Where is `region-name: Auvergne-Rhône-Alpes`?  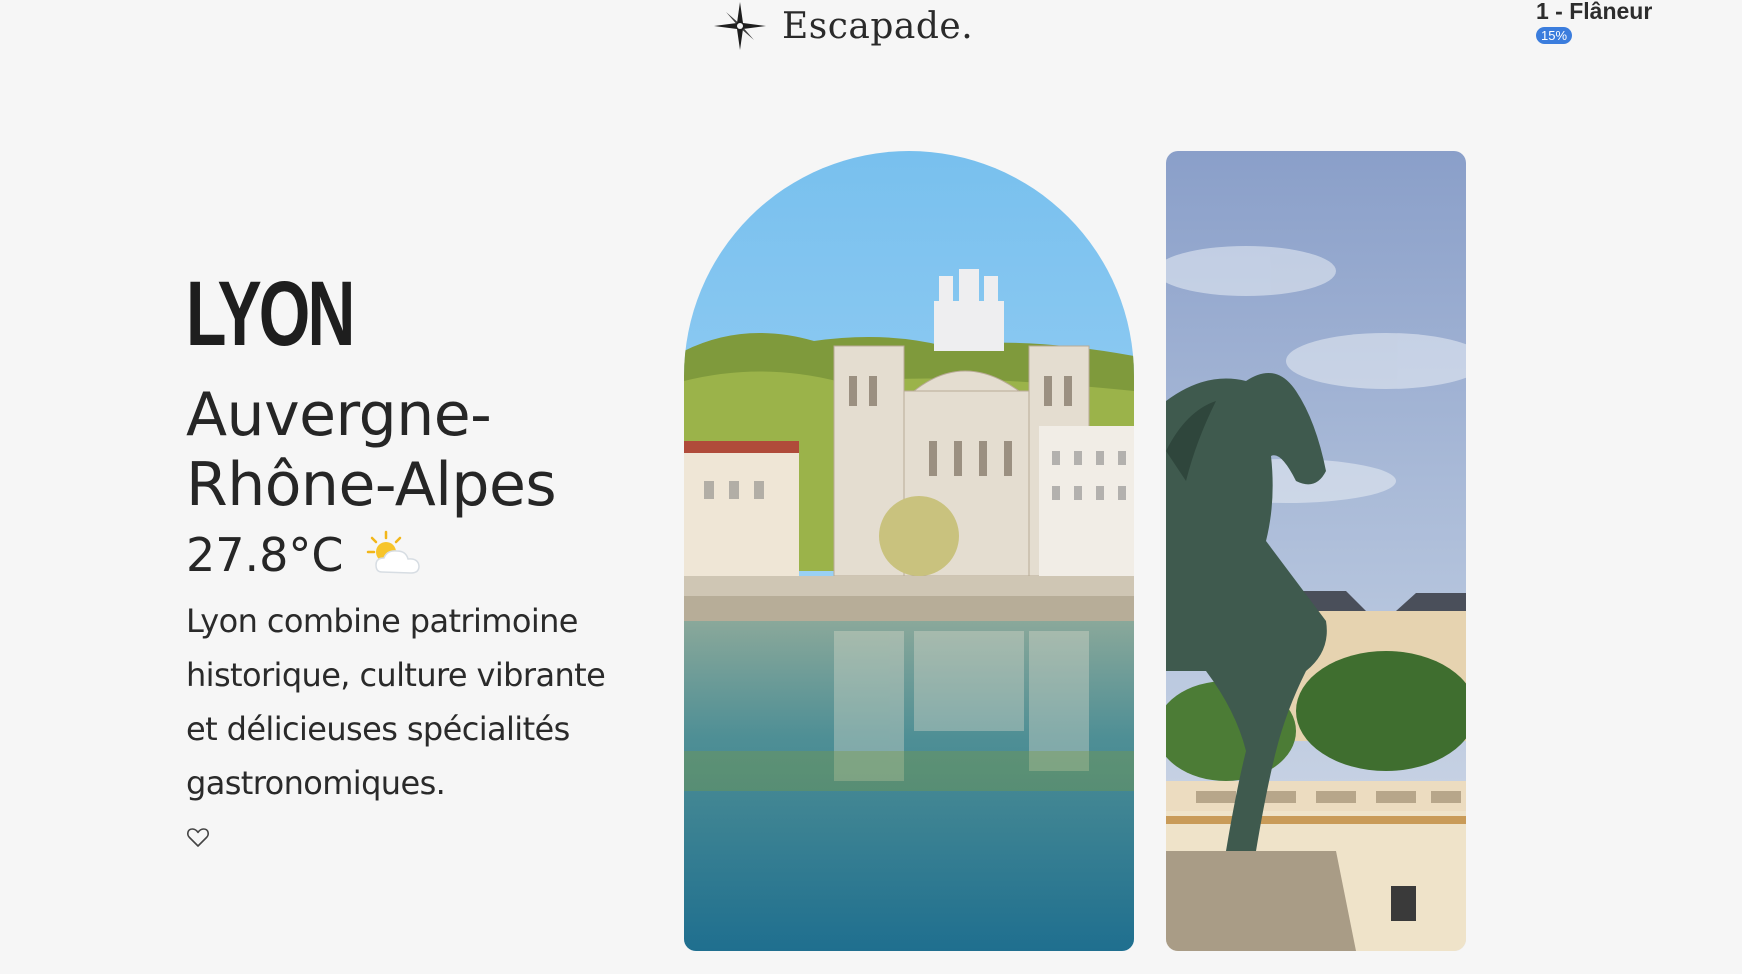
region-name: Auvergne-Rhône-Alpes is located at coordinates (371, 450).